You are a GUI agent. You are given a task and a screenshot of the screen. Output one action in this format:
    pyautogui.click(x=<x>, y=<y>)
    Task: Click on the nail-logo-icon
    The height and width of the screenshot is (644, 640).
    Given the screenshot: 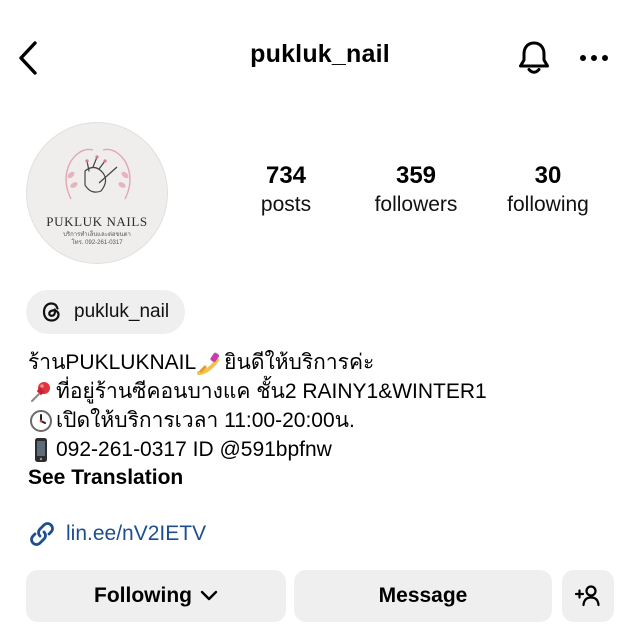 What is the action you would take?
    pyautogui.click(x=98, y=174)
    